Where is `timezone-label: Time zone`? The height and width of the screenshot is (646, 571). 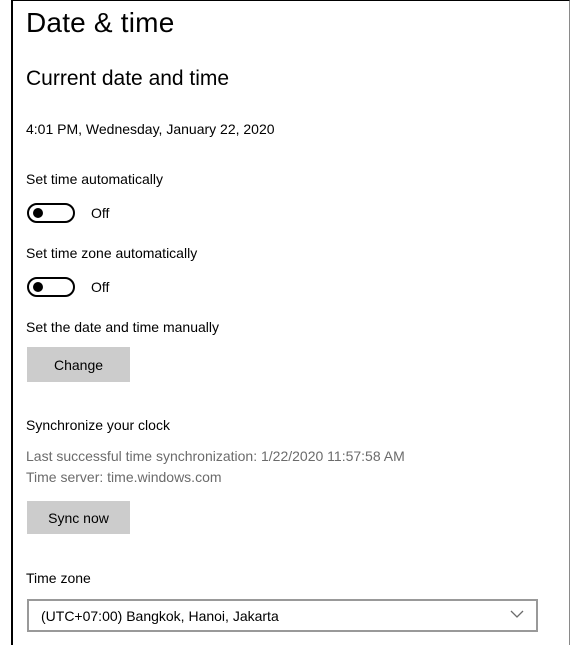
timezone-label: Time zone is located at coordinates (58, 578).